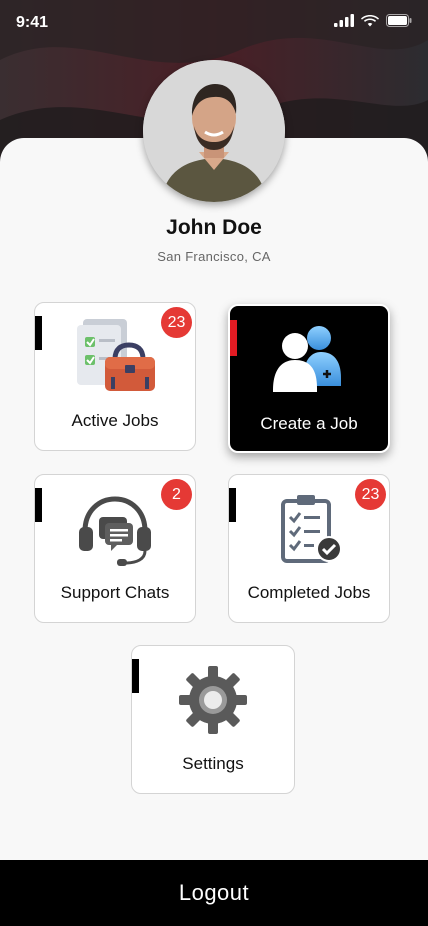 This screenshot has height=926, width=428. What do you see at coordinates (116, 355) in the screenshot?
I see `jobs-icon` at bounding box center [116, 355].